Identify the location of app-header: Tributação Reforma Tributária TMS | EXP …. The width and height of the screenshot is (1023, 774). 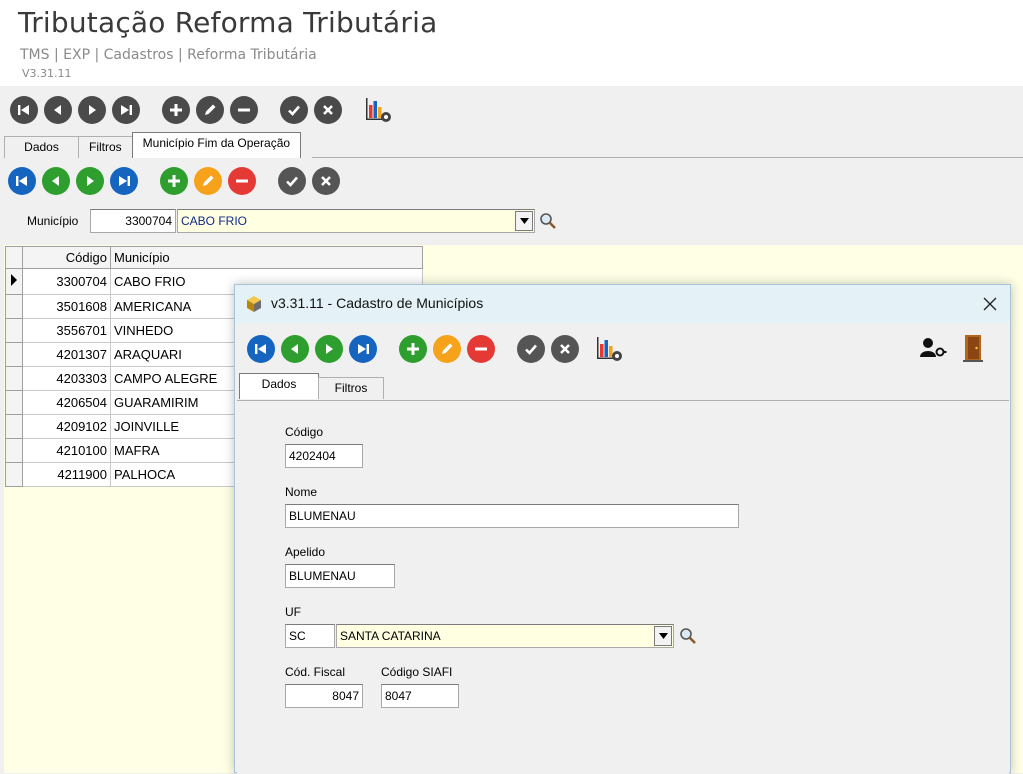
(511, 43).